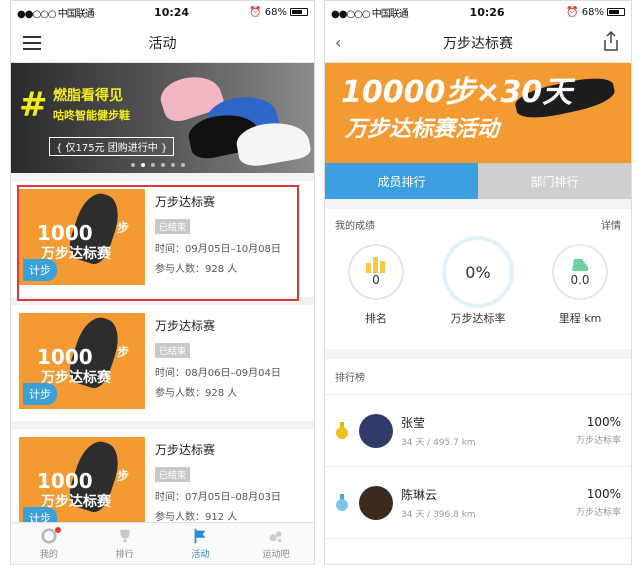 The width and height of the screenshot is (640, 565). What do you see at coordinates (487, 12) in the screenshot?
I see `status-time: 10:26` at bounding box center [487, 12].